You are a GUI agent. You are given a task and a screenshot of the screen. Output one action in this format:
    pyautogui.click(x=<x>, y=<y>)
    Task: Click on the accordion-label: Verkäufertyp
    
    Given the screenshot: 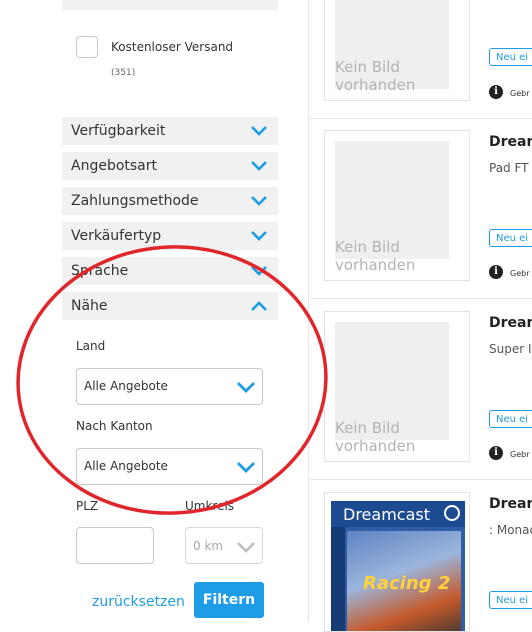 What is the action you would take?
    pyautogui.click(x=116, y=236)
    